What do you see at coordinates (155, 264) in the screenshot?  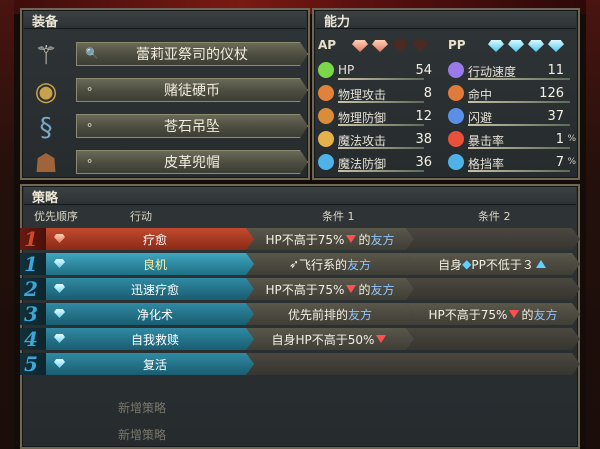 I see `action-button: 良机` at bounding box center [155, 264].